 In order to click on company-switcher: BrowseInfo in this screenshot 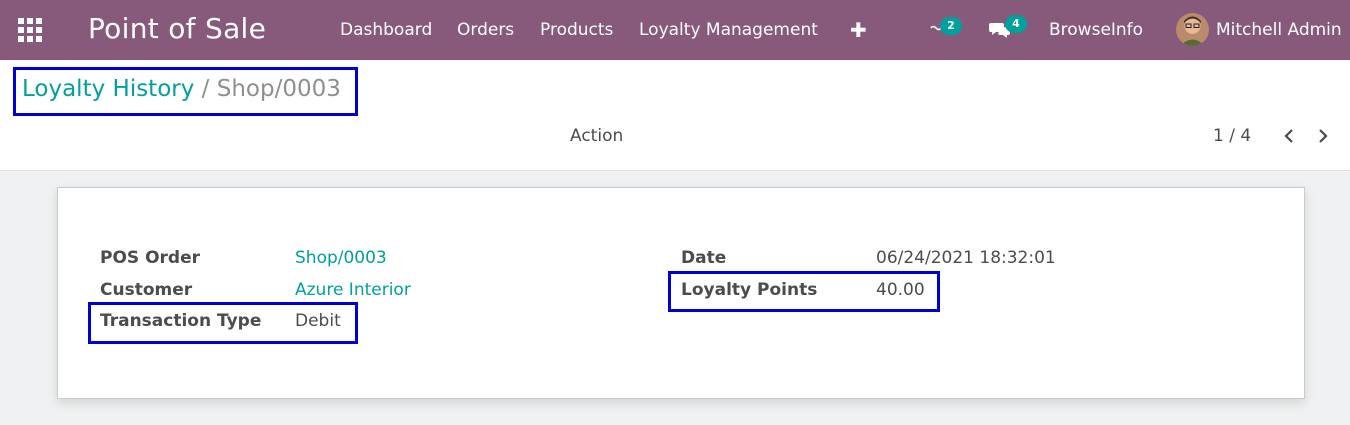, I will do `click(1096, 30)`.